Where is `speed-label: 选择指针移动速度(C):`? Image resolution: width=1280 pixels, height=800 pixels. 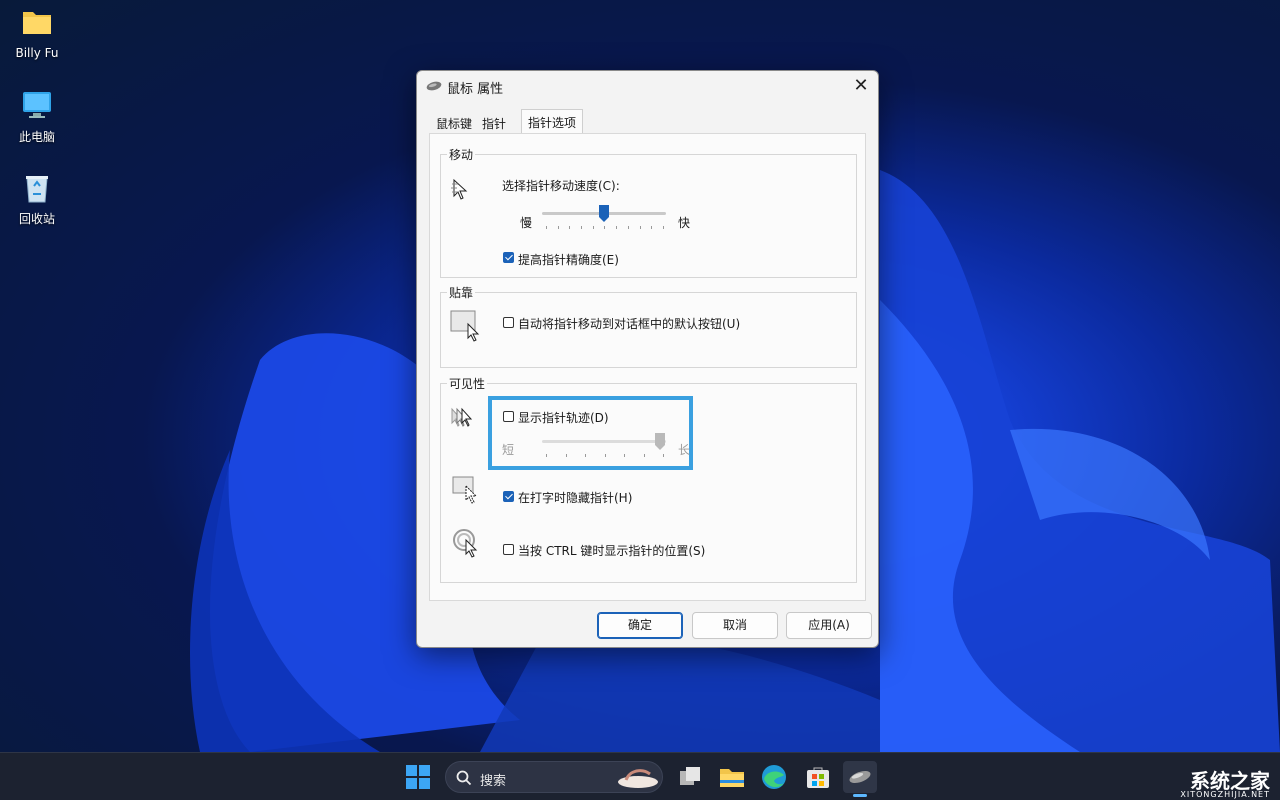 speed-label: 选择指针移动速度(C): is located at coordinates (561, 186).